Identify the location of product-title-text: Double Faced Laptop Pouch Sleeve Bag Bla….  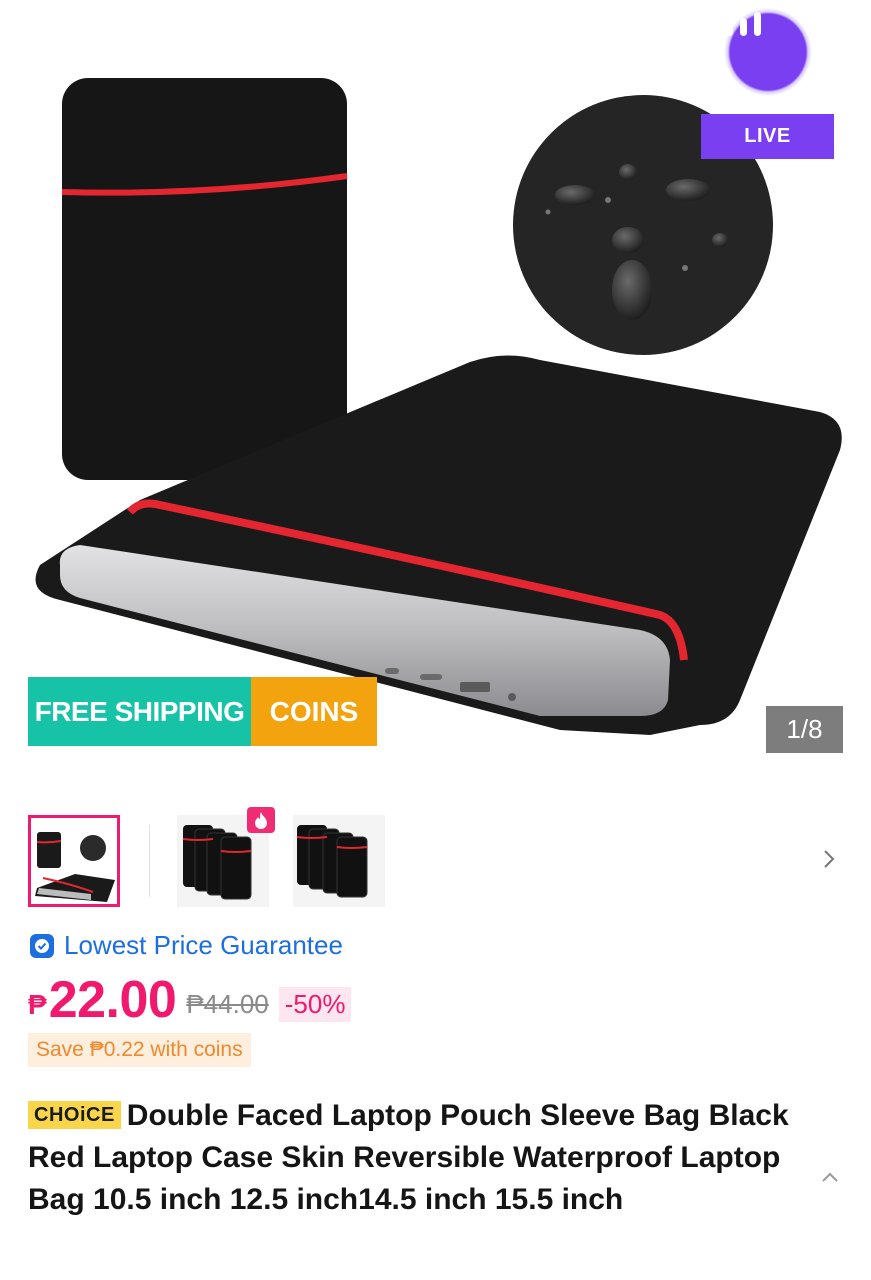
(408, 1157).